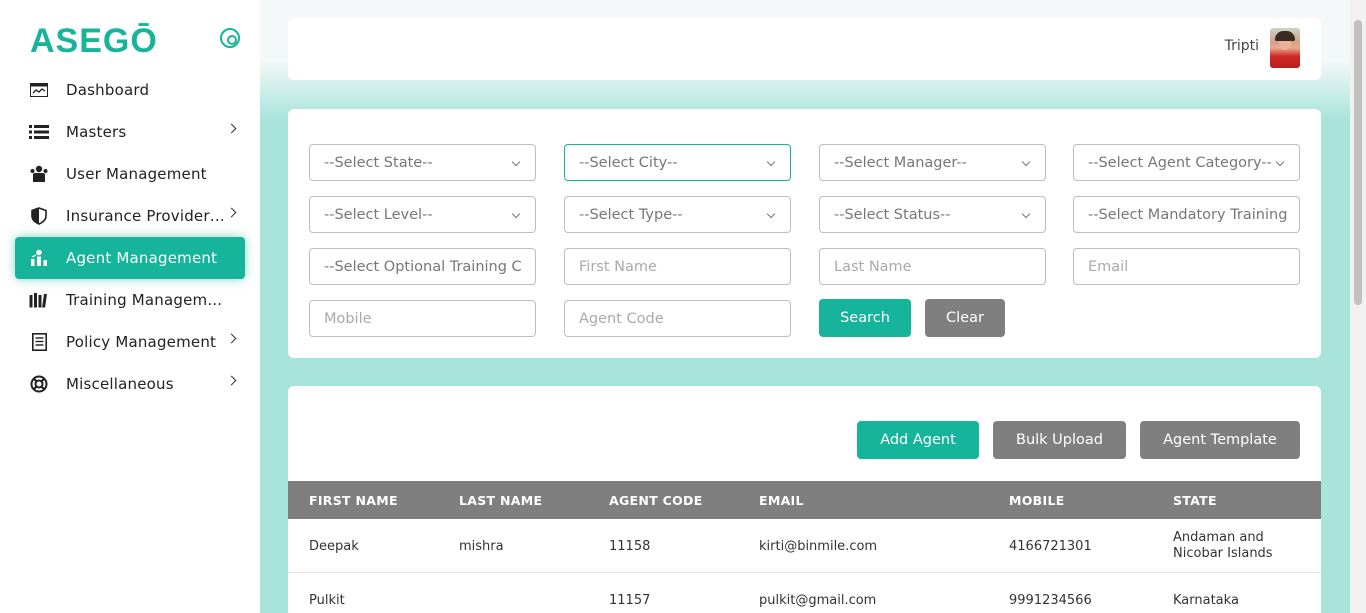 The image size is (1366, 613). I want to click on column-header-first-name: FIRST NAME, so click(353, 500).